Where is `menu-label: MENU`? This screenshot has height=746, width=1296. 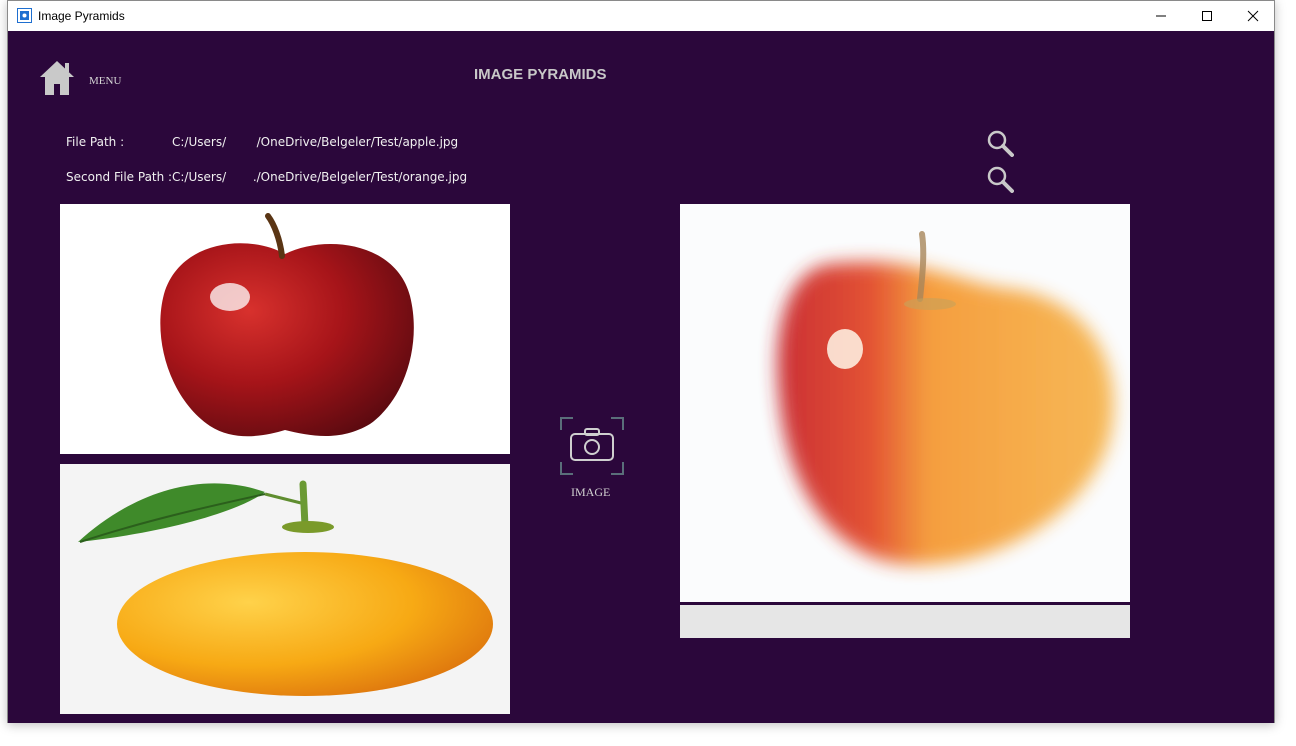 menu-label: MENU is located at coordinates (105, 81).